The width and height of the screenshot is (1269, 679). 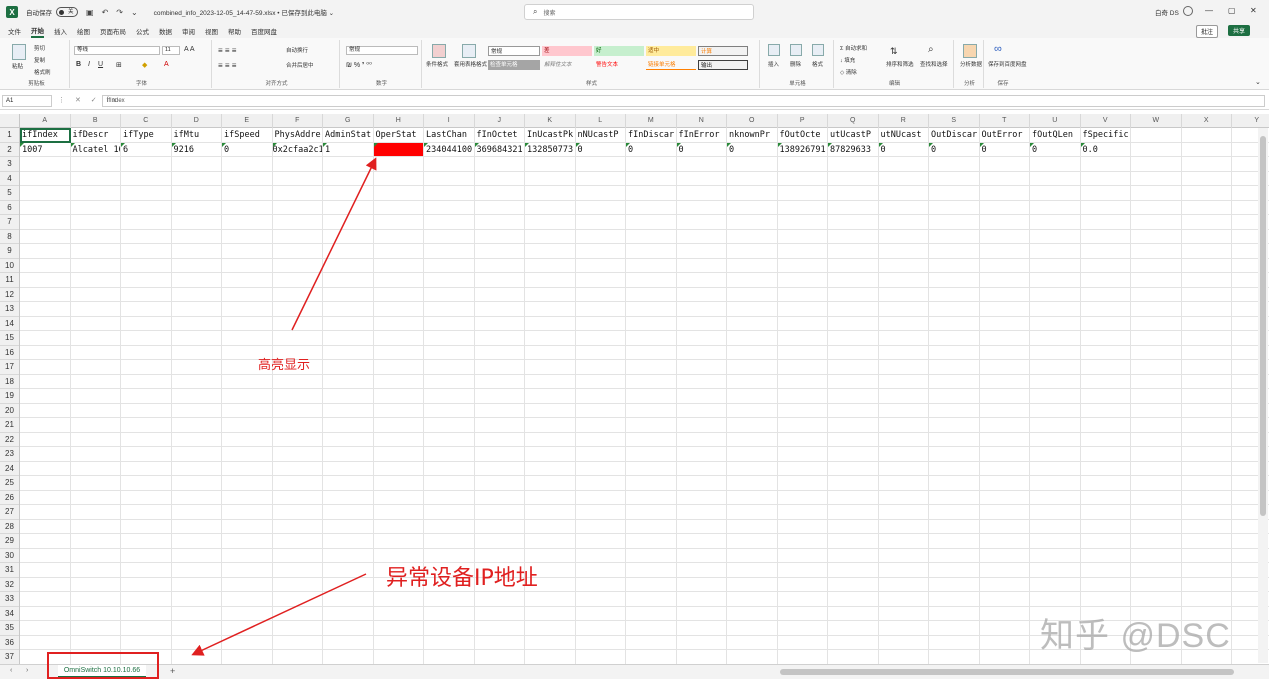 I want to click on row-header: 17, so click(x=9, y=367).